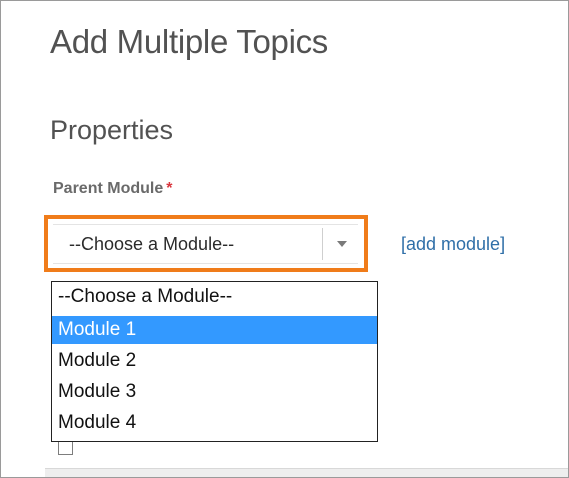  I want to click on left-margin, so click(5, 239).